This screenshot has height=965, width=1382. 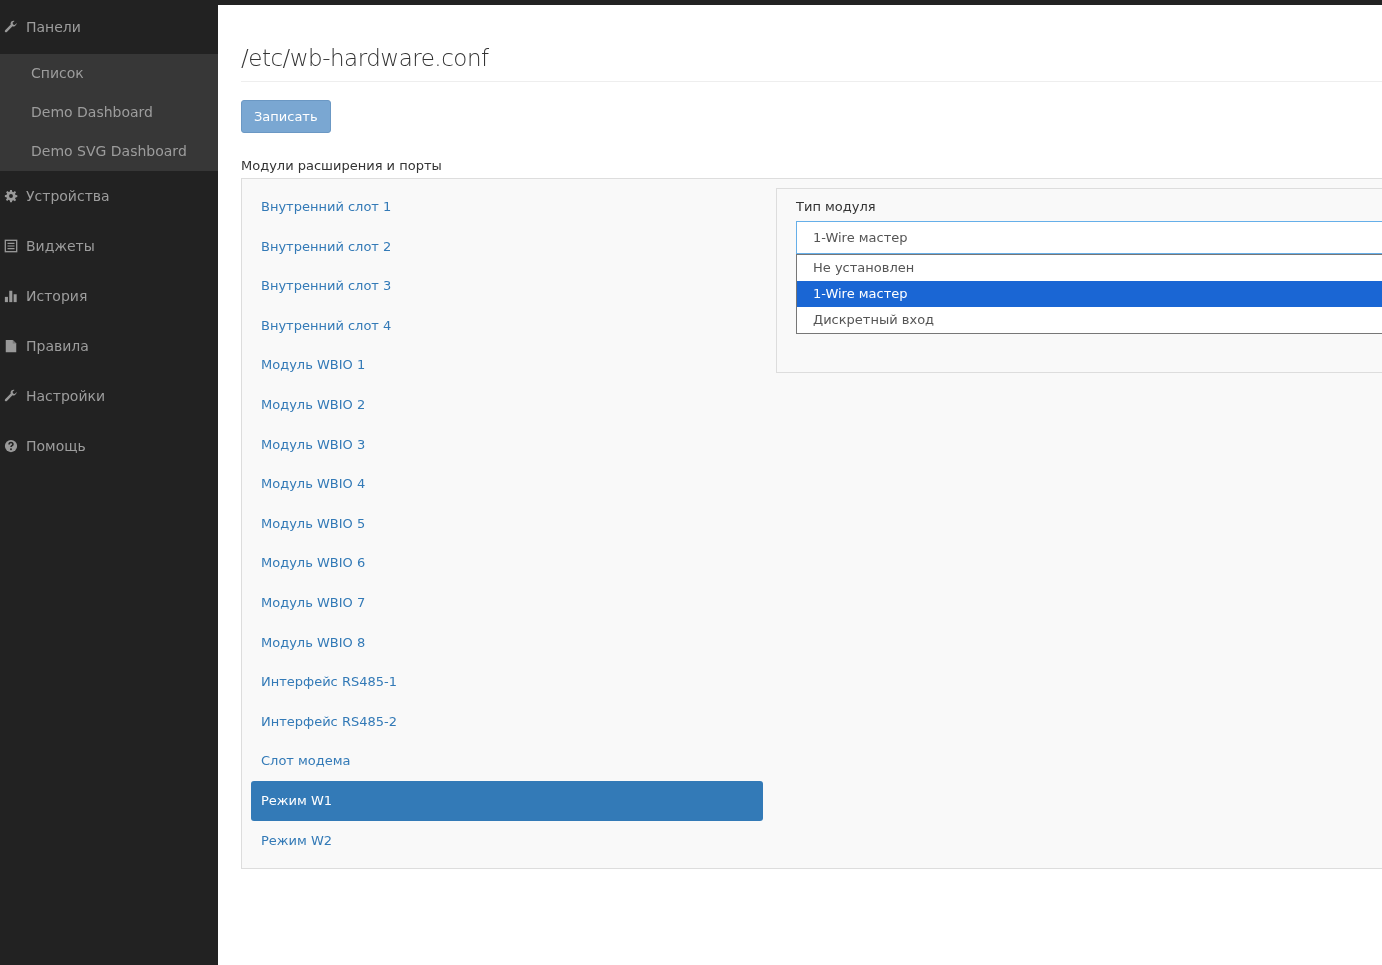 What do you see at coordinates (109, 346) in the screenshot?
I see `sidebar-item: Правила` at bounding box center [109, 346].